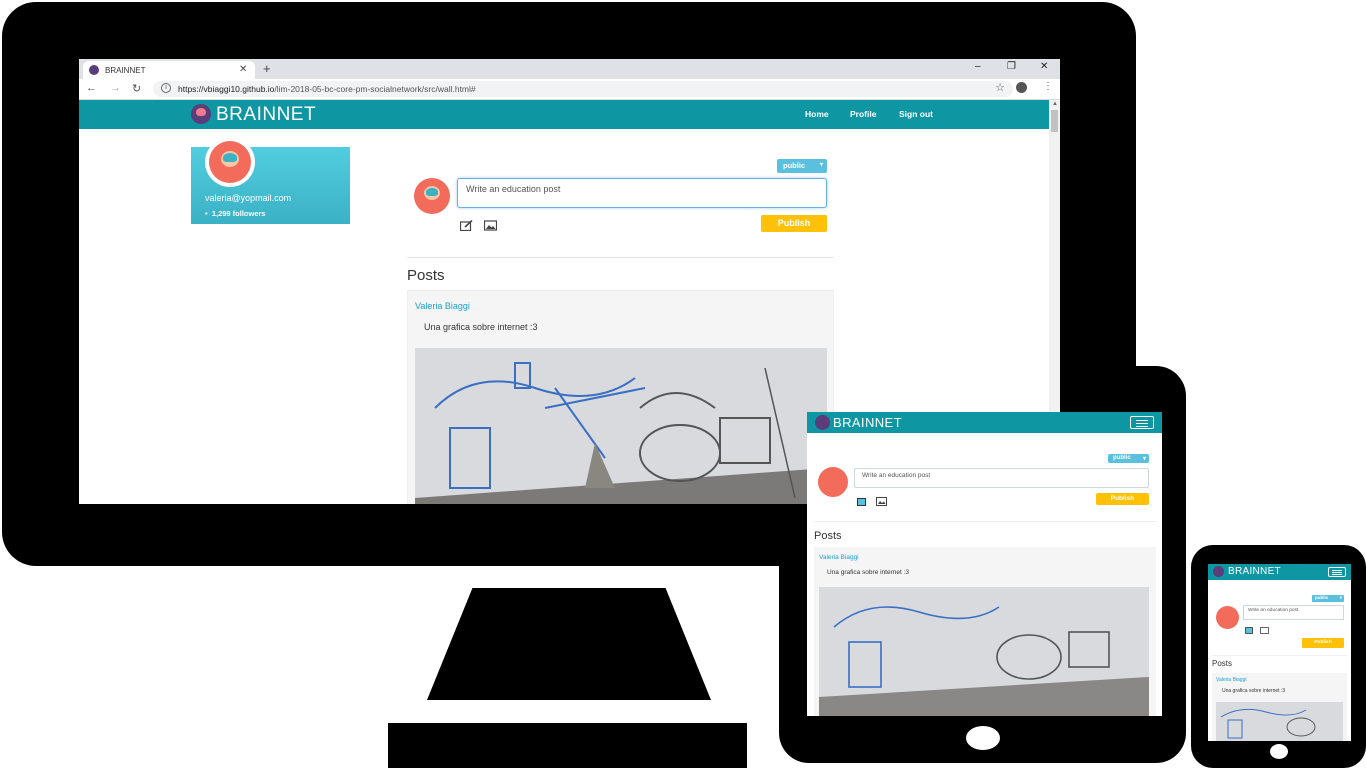  I want to click on phone-home-button, so click(1279, 751).